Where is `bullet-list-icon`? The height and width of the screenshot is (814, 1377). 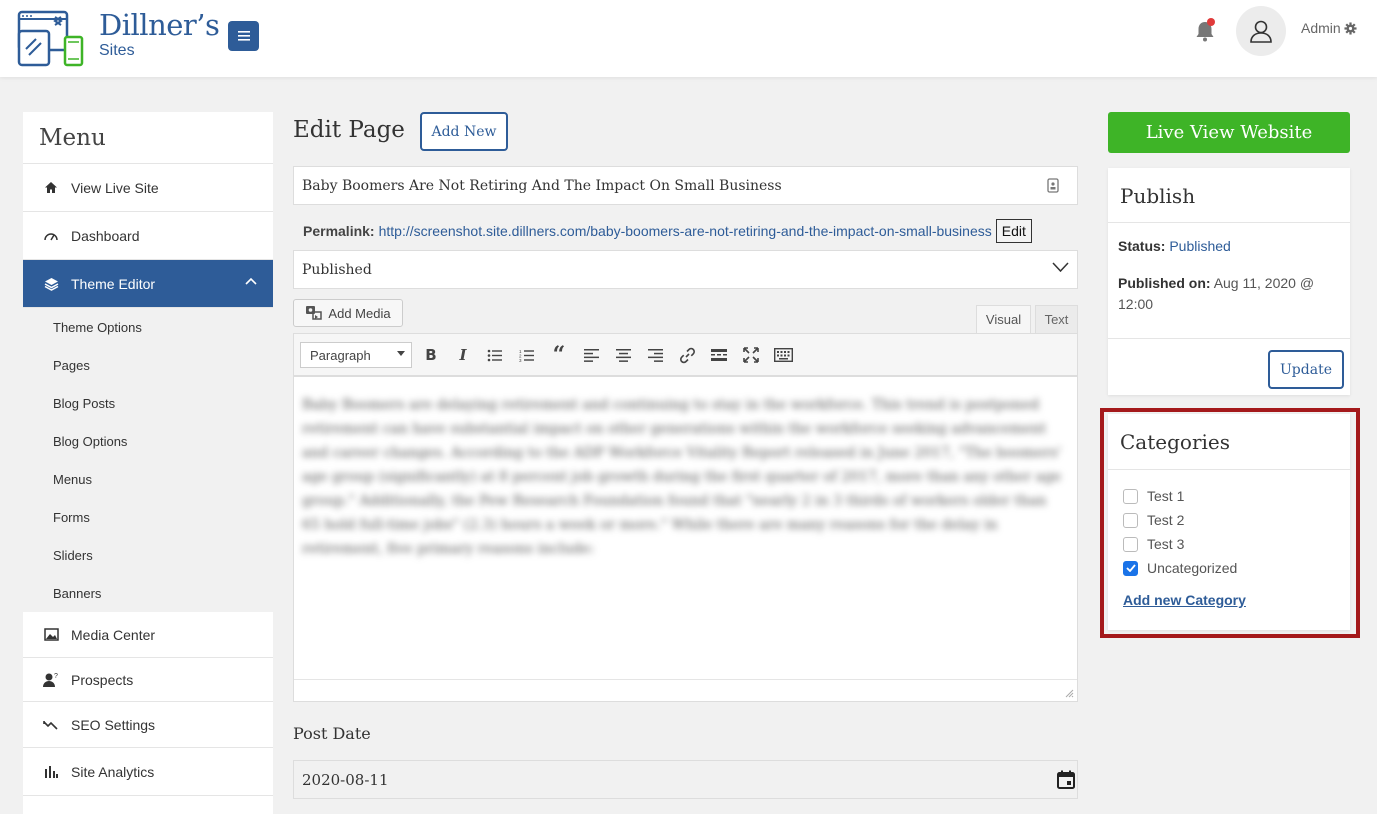
bullet-list-icon is located at coordinates (495, 355).